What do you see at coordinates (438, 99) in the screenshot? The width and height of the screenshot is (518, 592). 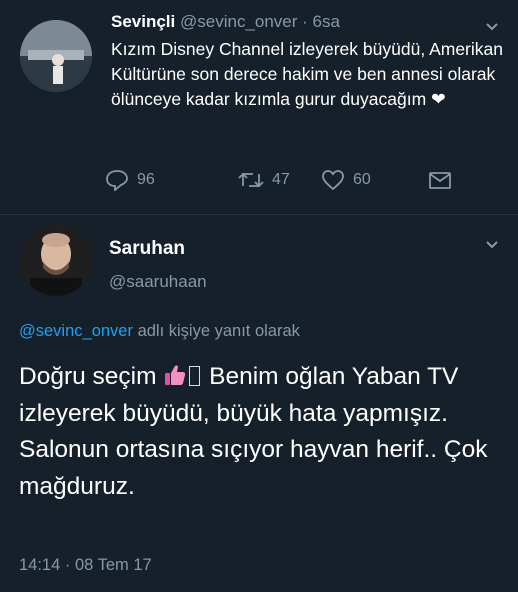 I see `heart-emoji: ❤` at bounding box center [438, 99].